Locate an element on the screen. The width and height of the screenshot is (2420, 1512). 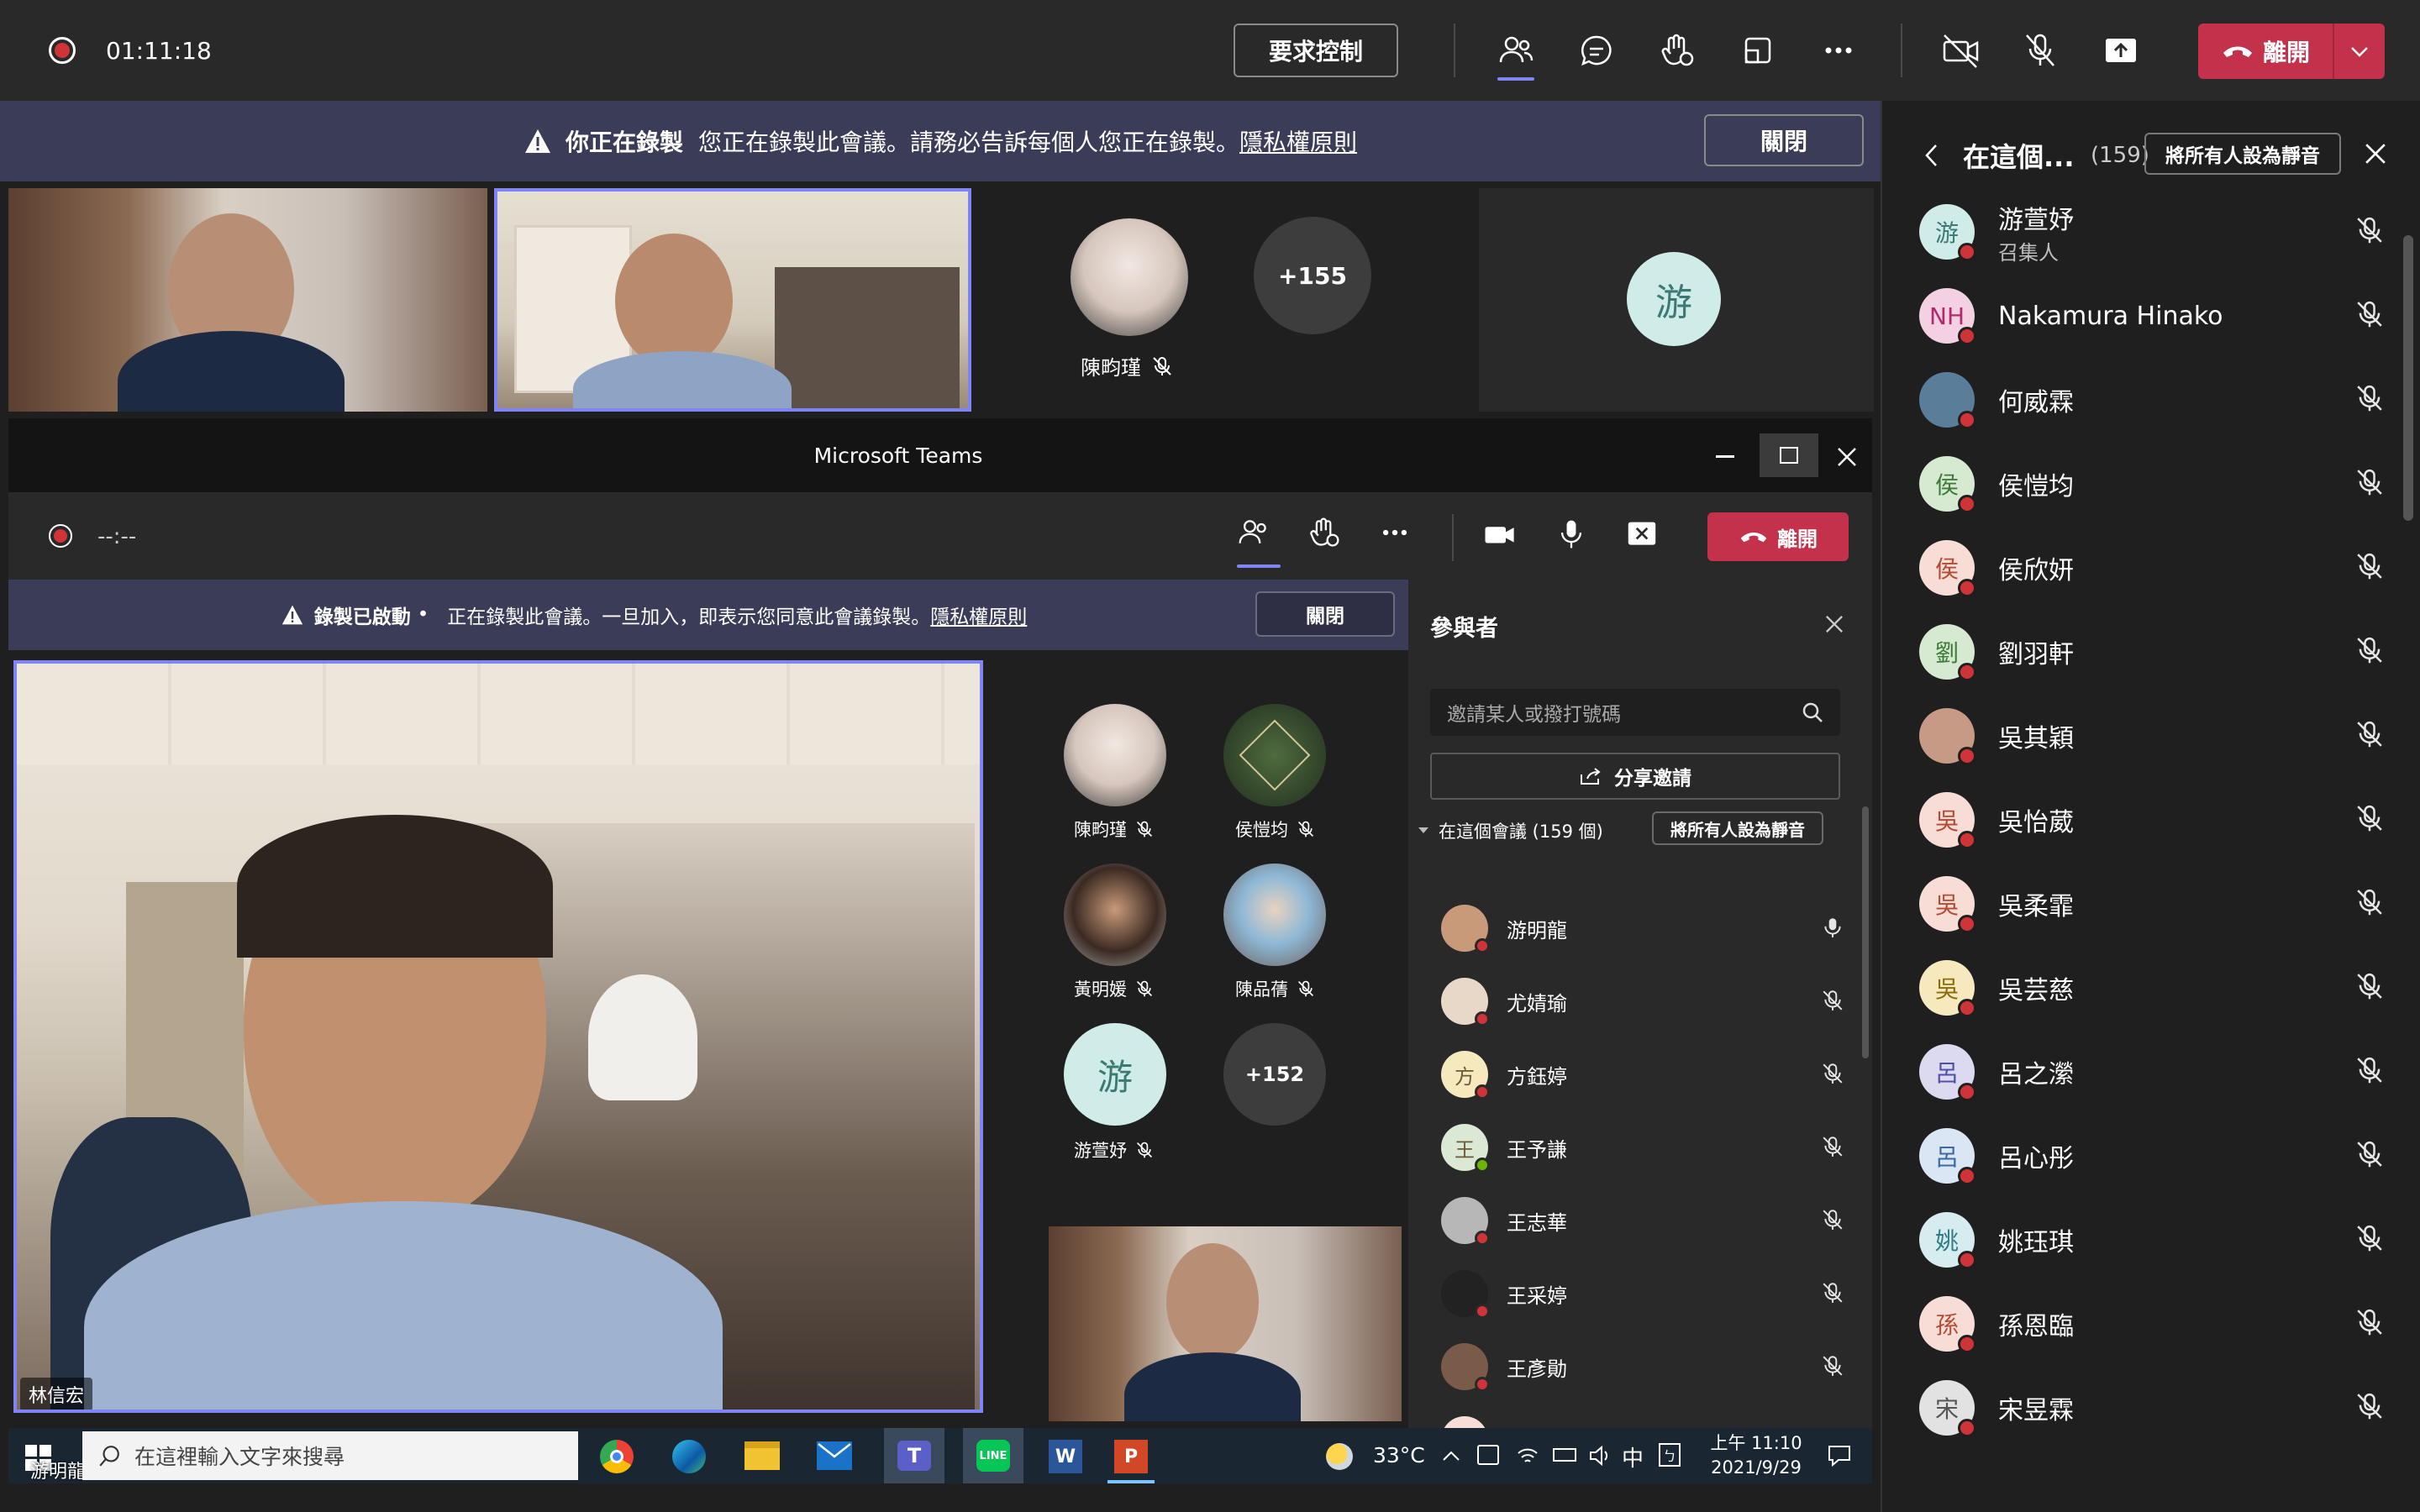
minimize-icon is located at coordinates (1725, 456).